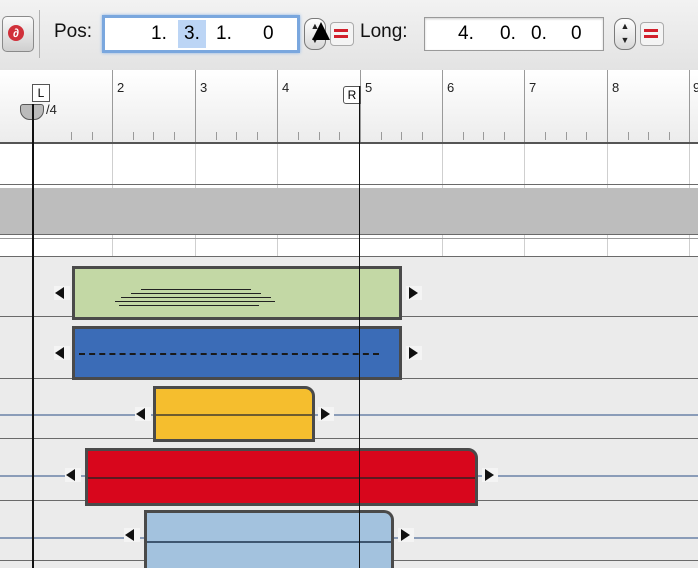  Describe the element at coordinates (39, 34) in the screenshot. I see `toolbar-divider` at that location.